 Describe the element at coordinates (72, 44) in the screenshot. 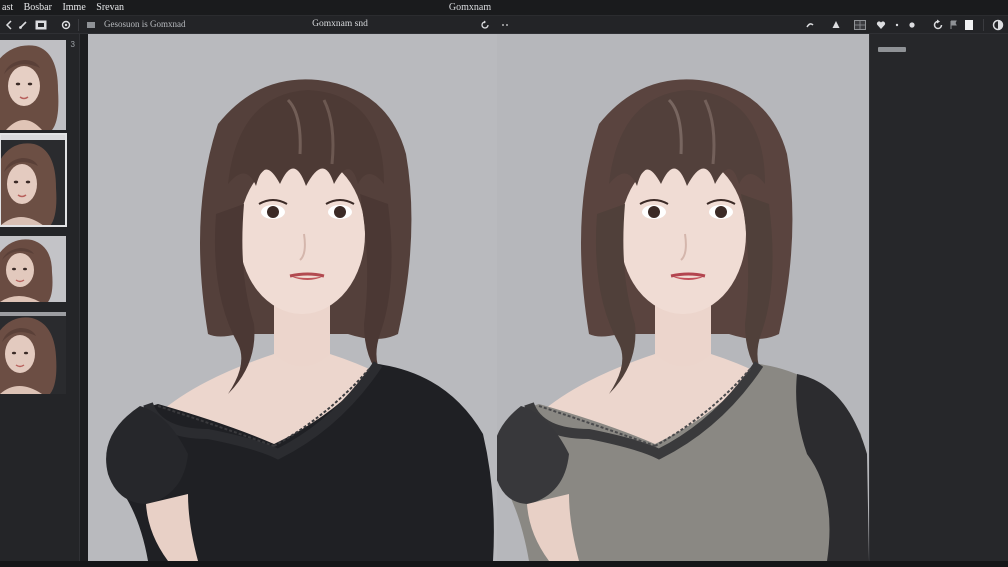

I see `filmstrip-count: 3` at that location.